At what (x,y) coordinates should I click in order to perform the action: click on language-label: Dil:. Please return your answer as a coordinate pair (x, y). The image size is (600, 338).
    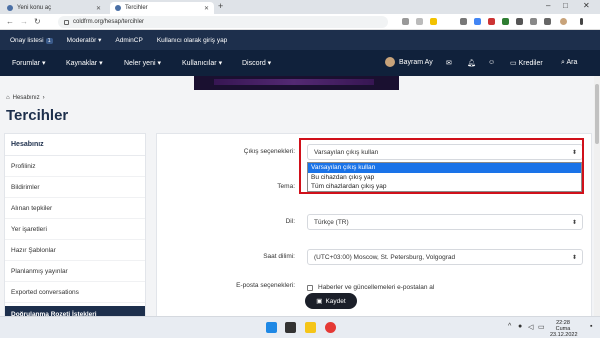
    Looking at the image, I should click on (290, 221).